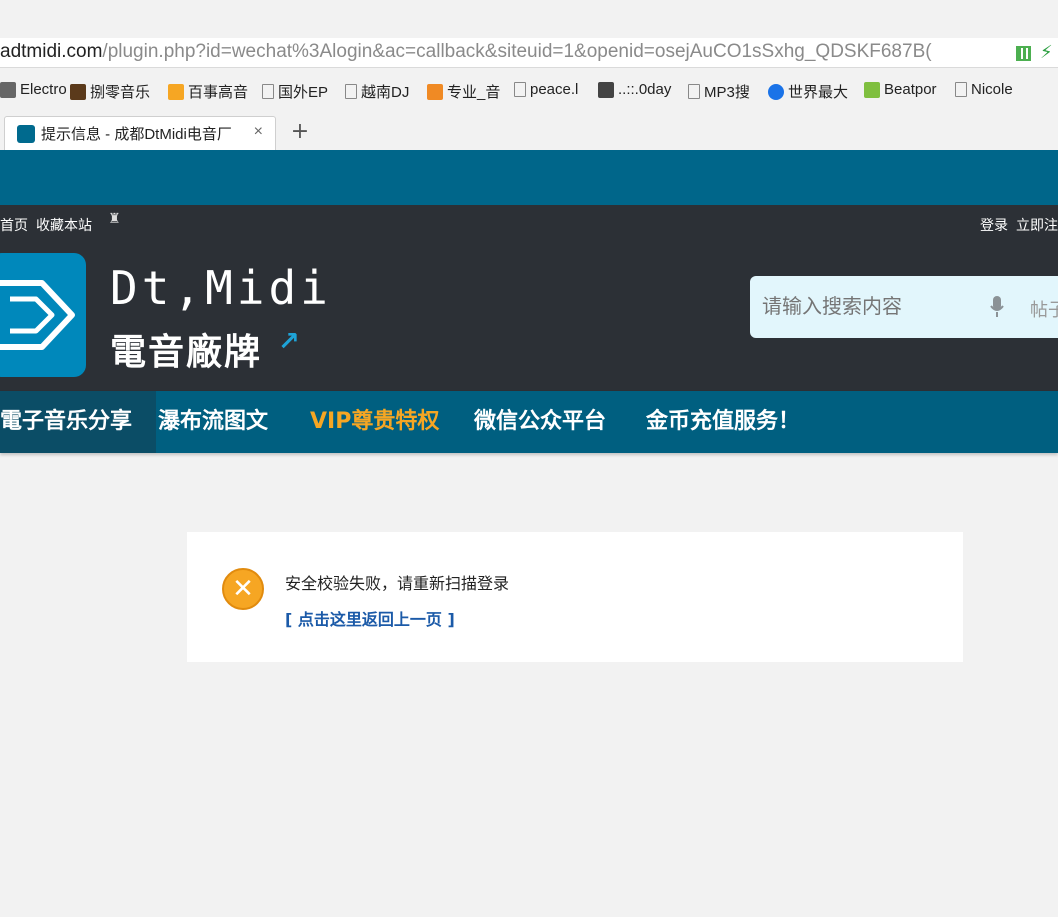  I want to click on bookmark-label: Nicole, so click(992, 89).